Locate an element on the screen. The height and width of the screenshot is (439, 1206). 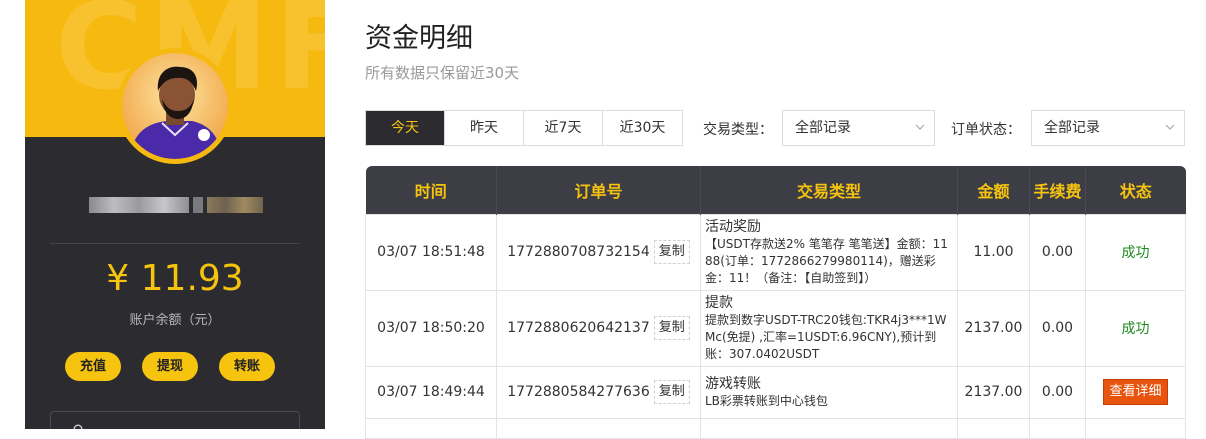
date-range-tabs: 今天 昨天 近7天 近30天 is located at coordinates (524, 128).